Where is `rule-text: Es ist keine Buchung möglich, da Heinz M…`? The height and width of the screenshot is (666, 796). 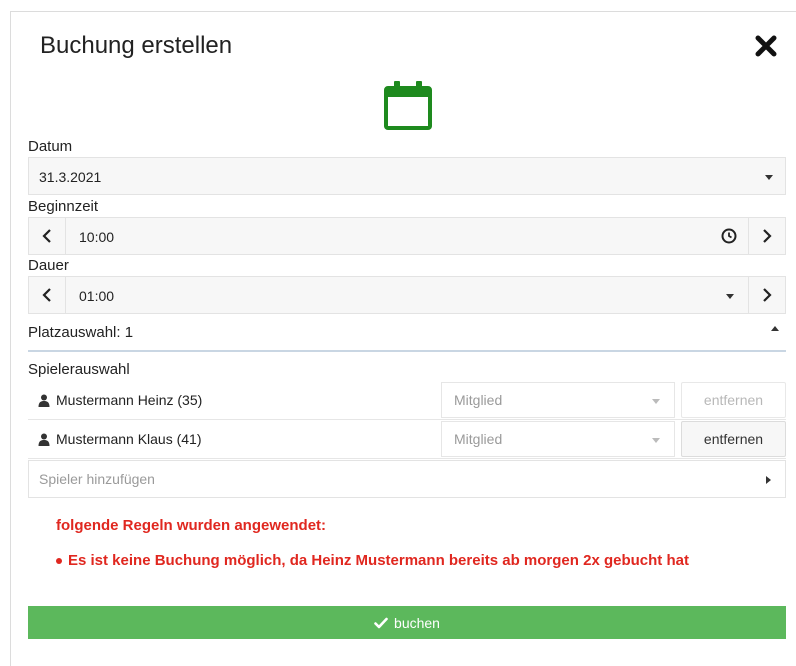 rule-text: Es ist keine Buchung möglich, da Heinz M… is located at coordinates (378, 560).